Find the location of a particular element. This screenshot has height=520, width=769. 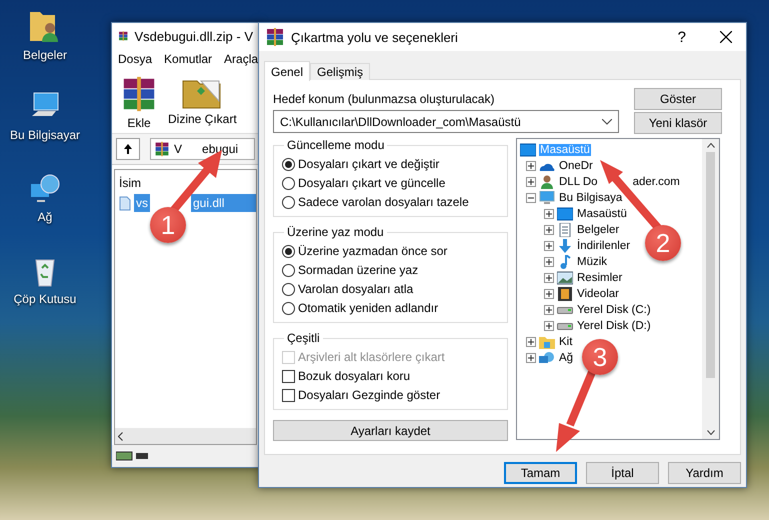

column-header: İsim is located at coordinates (185, 182).